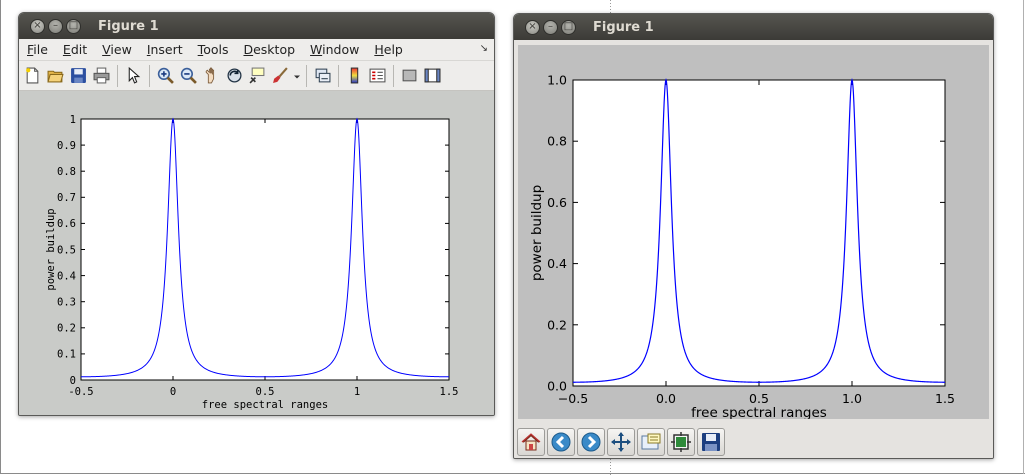 Image resolution: width=1025 pixels, height=476 pixels. What do you see at coordinates (666, 398) in the screenshot?
I see `x-tick-label: 0.0` at bounding box center [666, 398].